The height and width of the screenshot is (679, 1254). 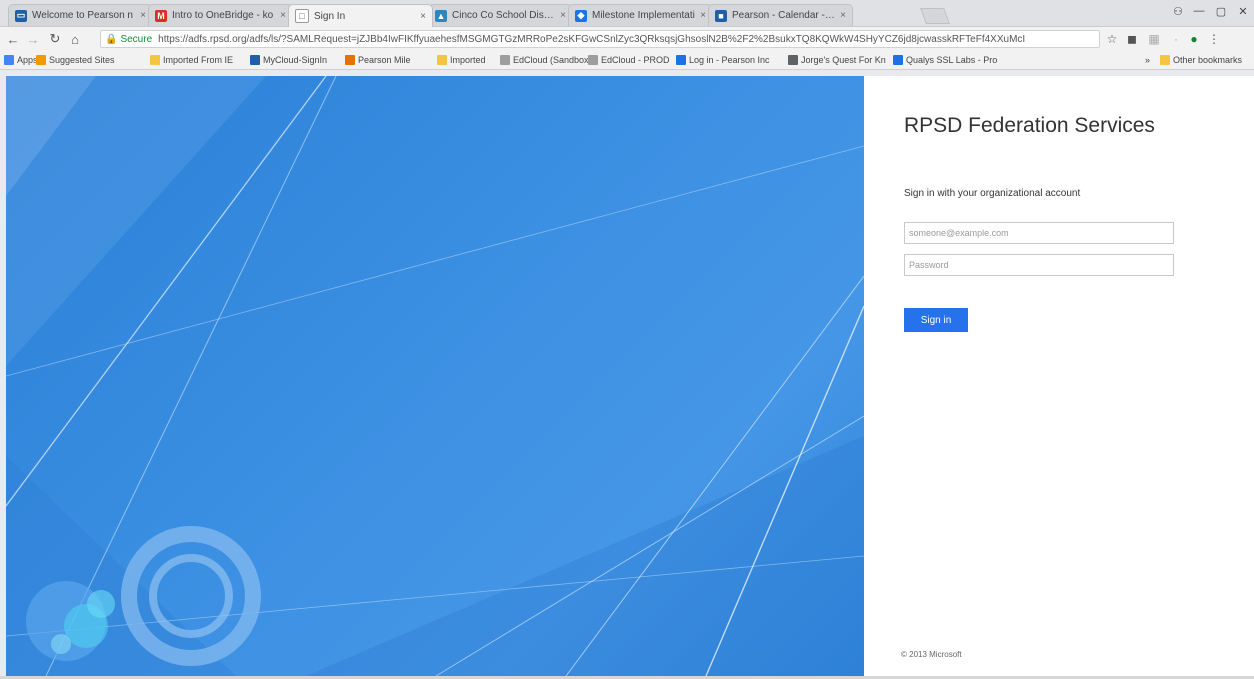 I want to click on bookmark-item: Jorge's Quest For Kn, so click(x=837, y=60).